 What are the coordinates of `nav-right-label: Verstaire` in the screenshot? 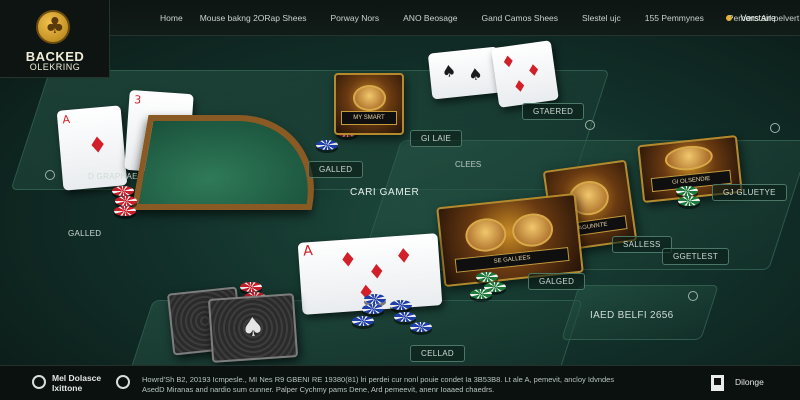 It's located at (758, 18).